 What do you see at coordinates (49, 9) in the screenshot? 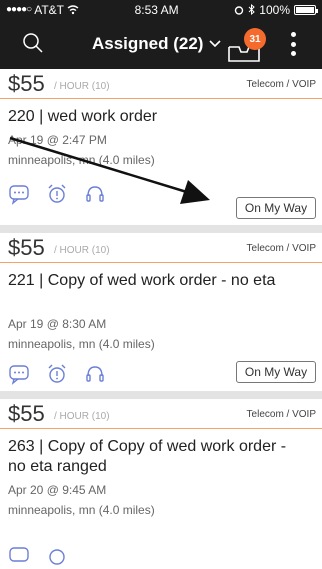
I see `carrier-label: AT&T` at bounding box center [49, 9].